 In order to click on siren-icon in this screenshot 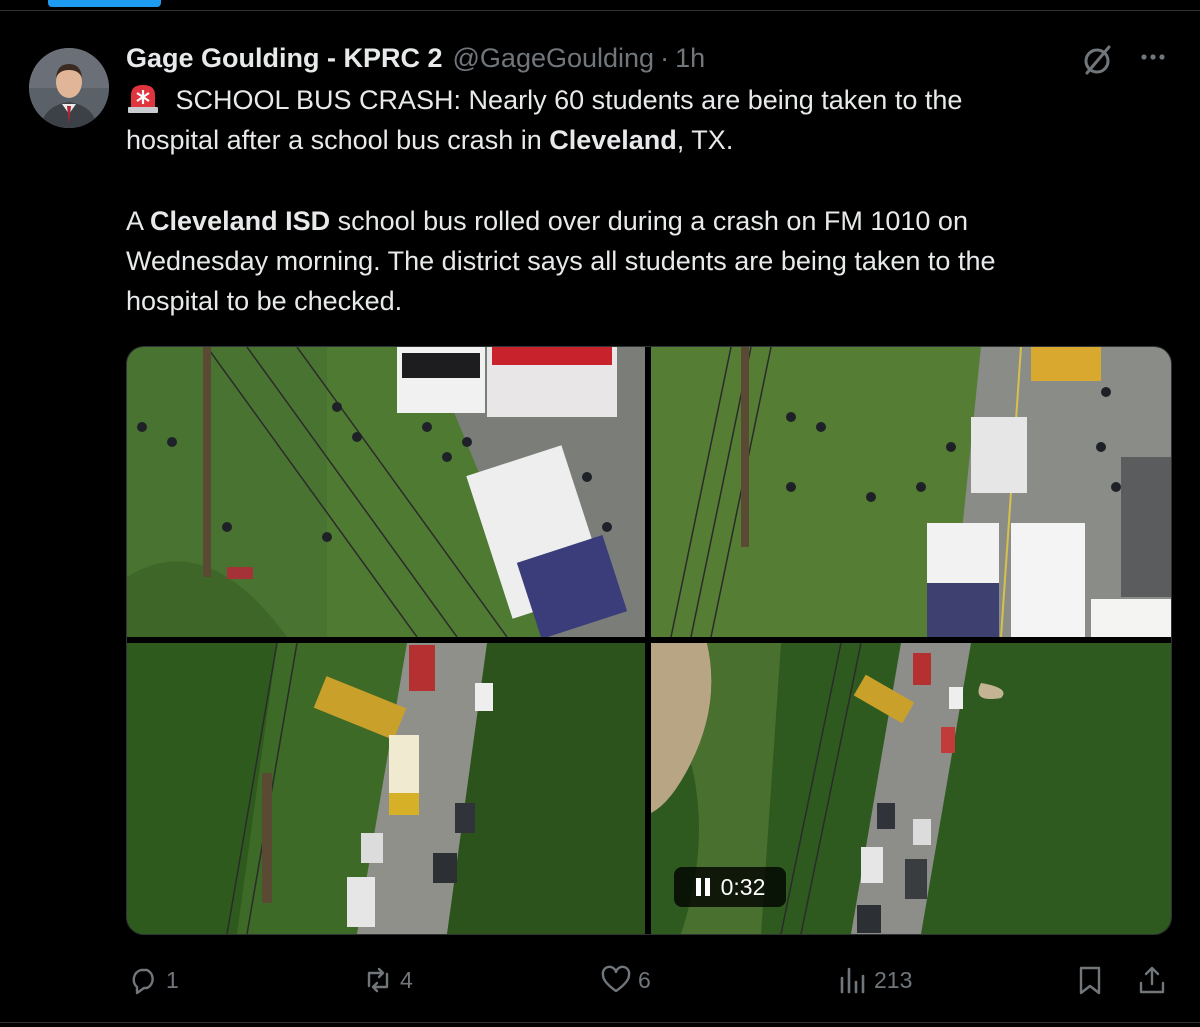, I will do `click(143, 98)`.